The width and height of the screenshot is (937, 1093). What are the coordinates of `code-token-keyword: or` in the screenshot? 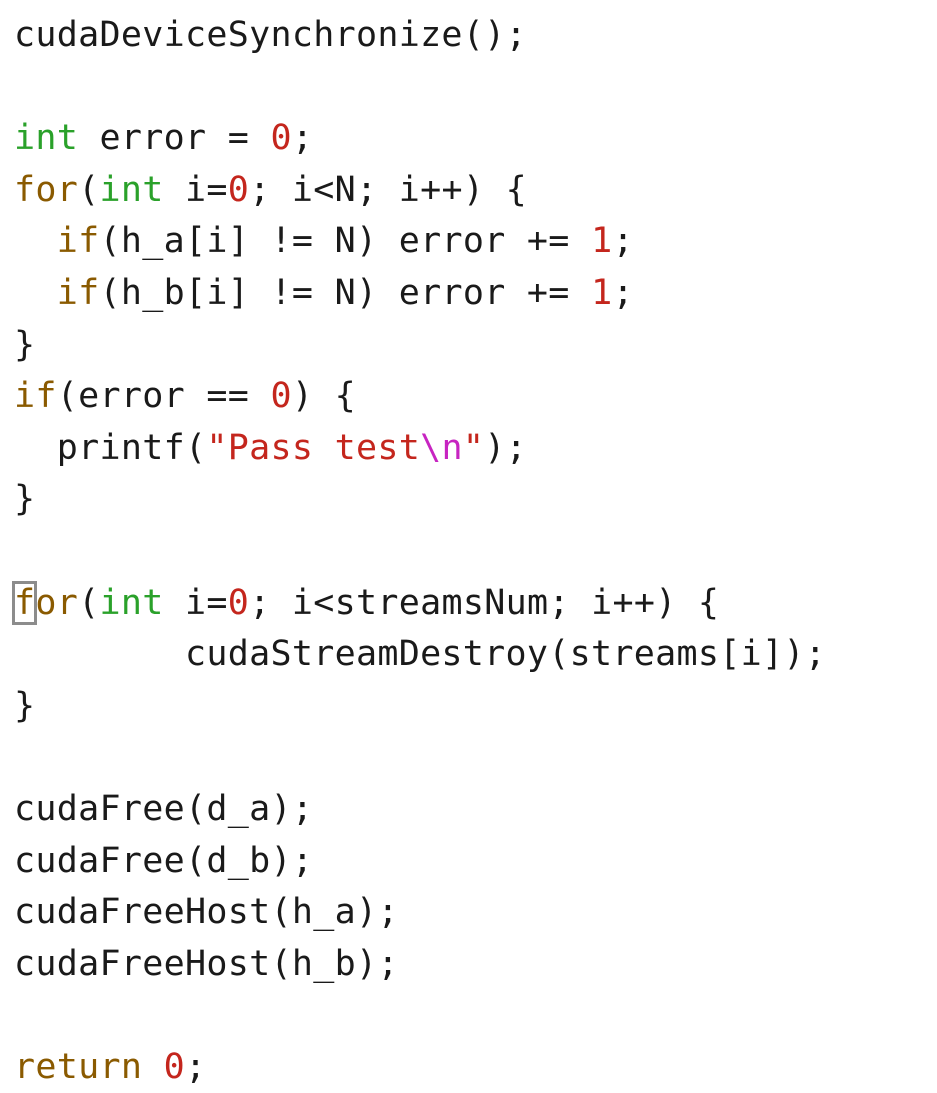 It's located at (57, 602).